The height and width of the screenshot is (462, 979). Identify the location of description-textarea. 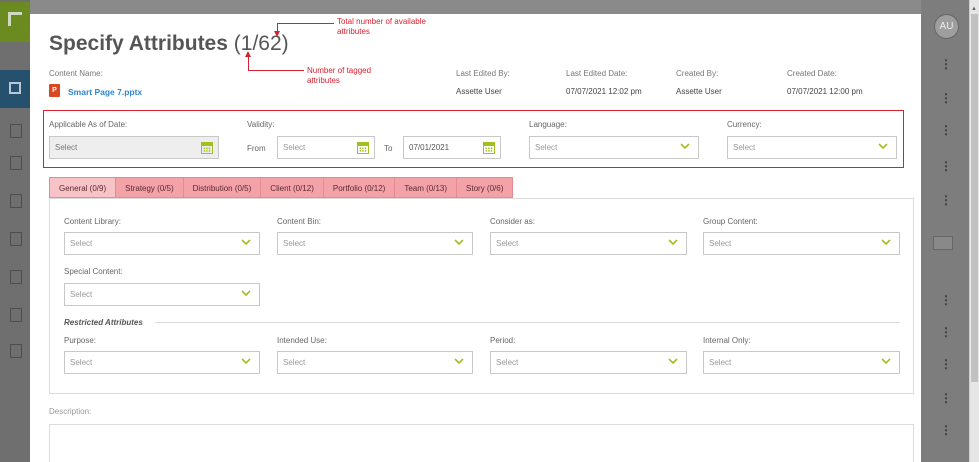
(481, 443).